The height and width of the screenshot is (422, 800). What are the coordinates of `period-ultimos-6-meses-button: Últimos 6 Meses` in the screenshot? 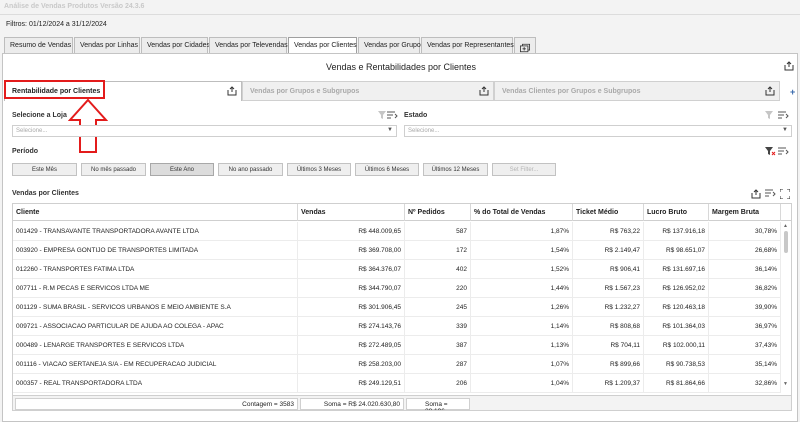 It's located at (387, 169).